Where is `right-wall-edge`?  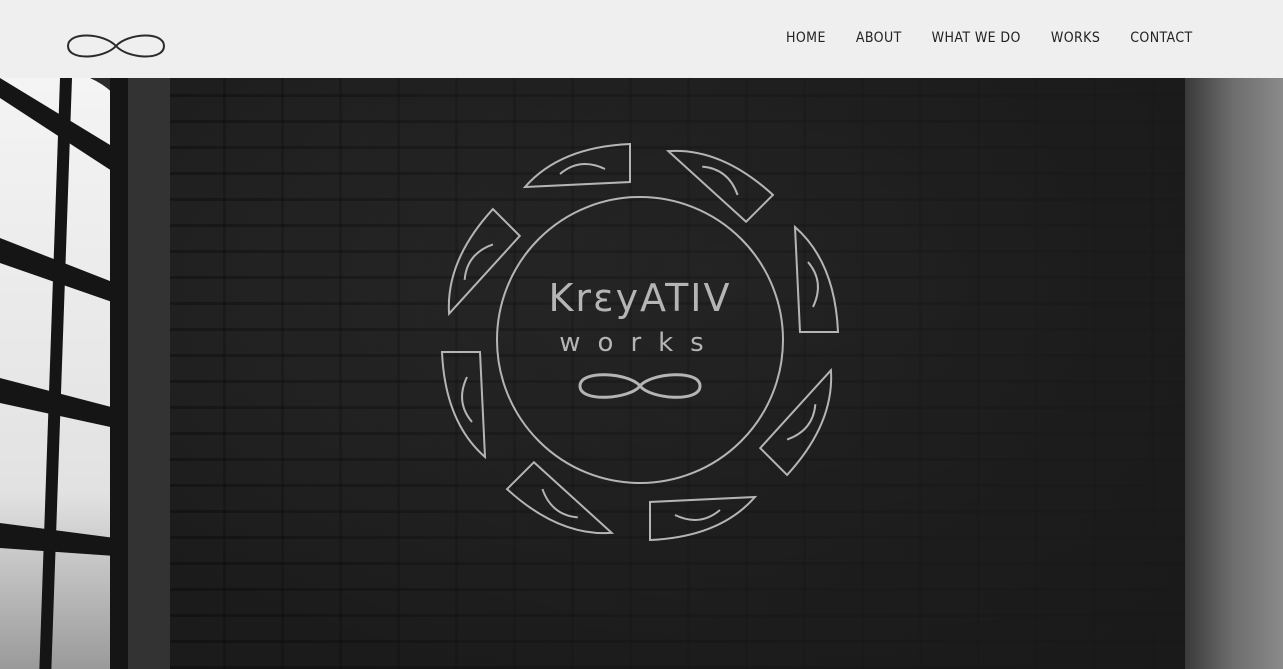
right-wall-edge is located at coordinates (1234, 373).